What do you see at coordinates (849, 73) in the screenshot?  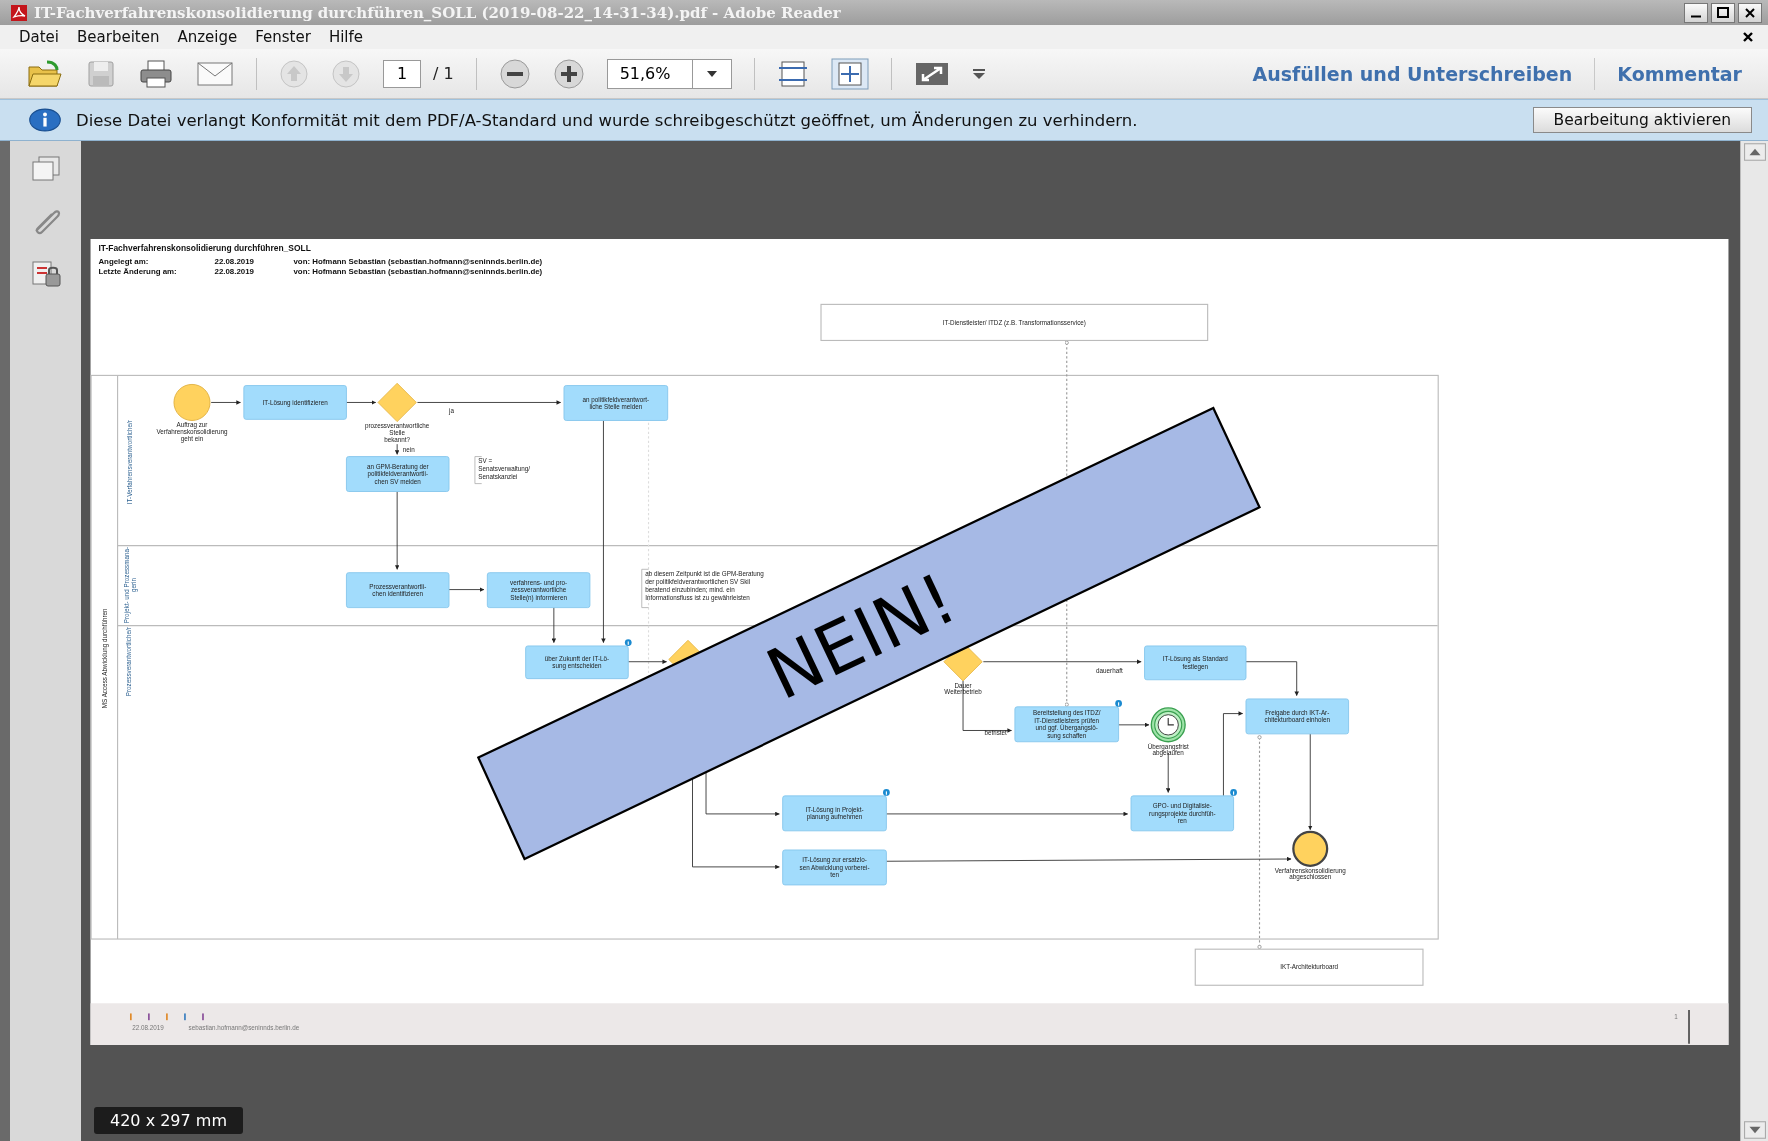 I see `fit-width-icon` at bounding box center [849, 73].